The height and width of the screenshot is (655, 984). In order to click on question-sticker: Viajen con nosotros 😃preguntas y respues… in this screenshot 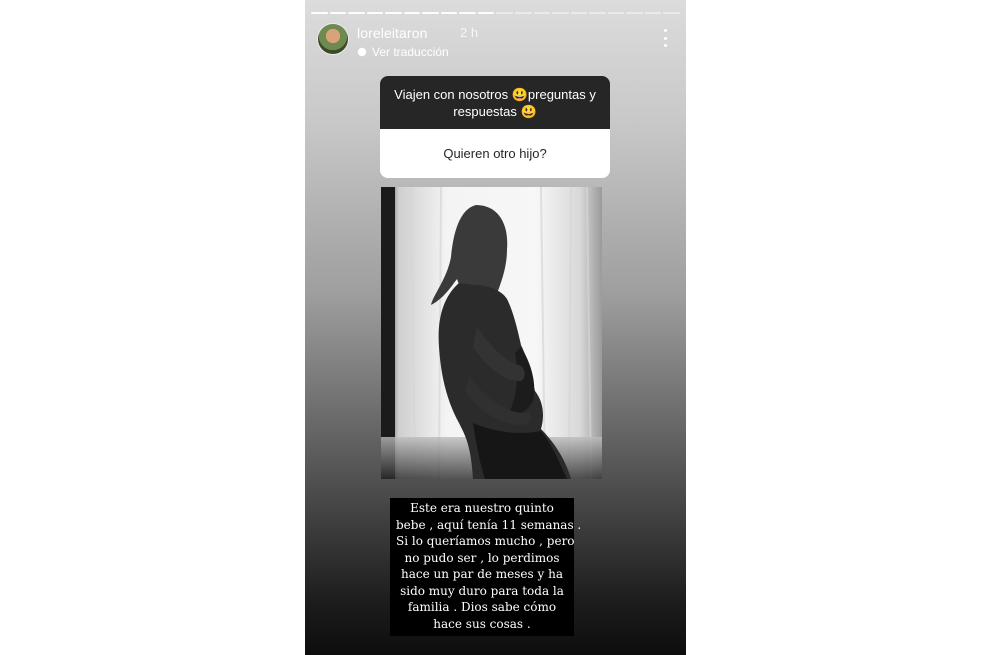, I will do `click(495, 127)`.